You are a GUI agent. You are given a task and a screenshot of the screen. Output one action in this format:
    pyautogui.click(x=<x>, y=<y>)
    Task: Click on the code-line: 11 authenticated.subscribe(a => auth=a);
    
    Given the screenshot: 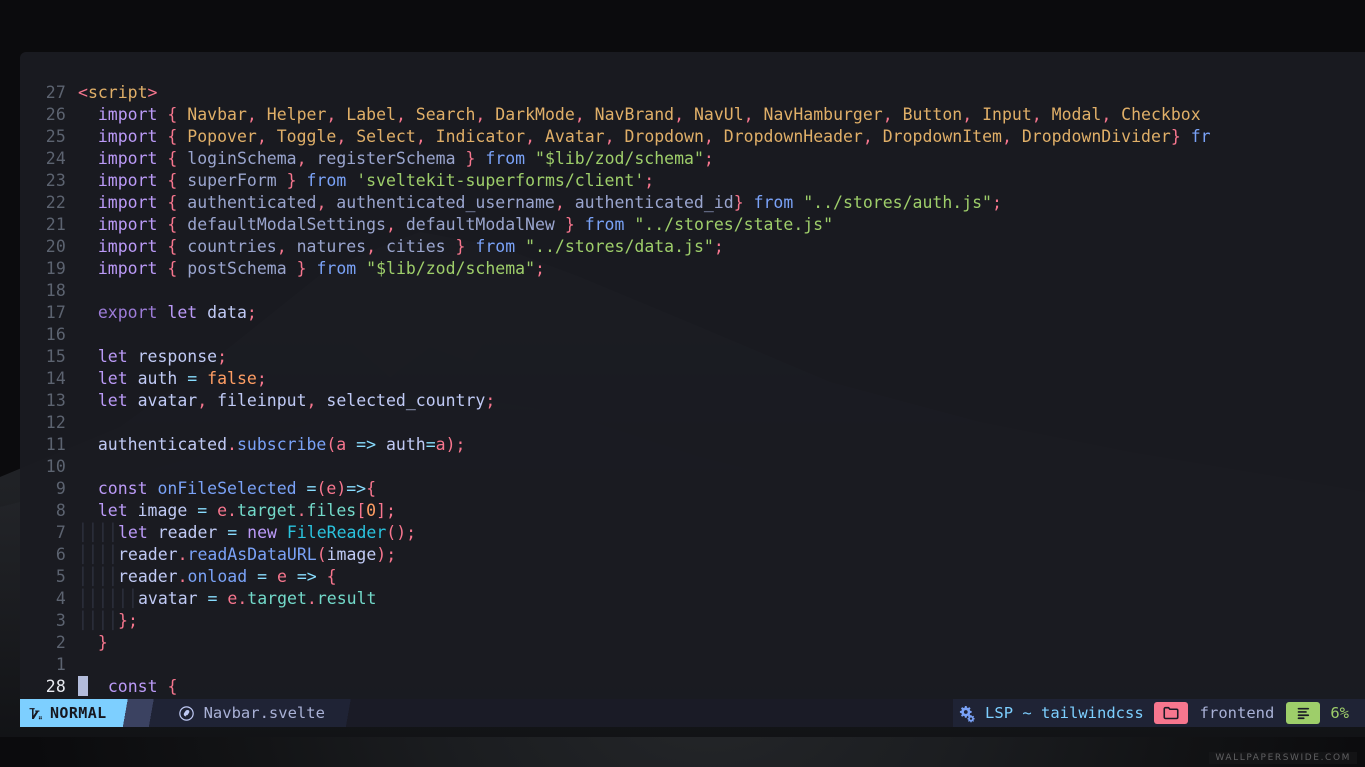 What is the action you would take?
    pyautogui.click(x=692, y=445)
    